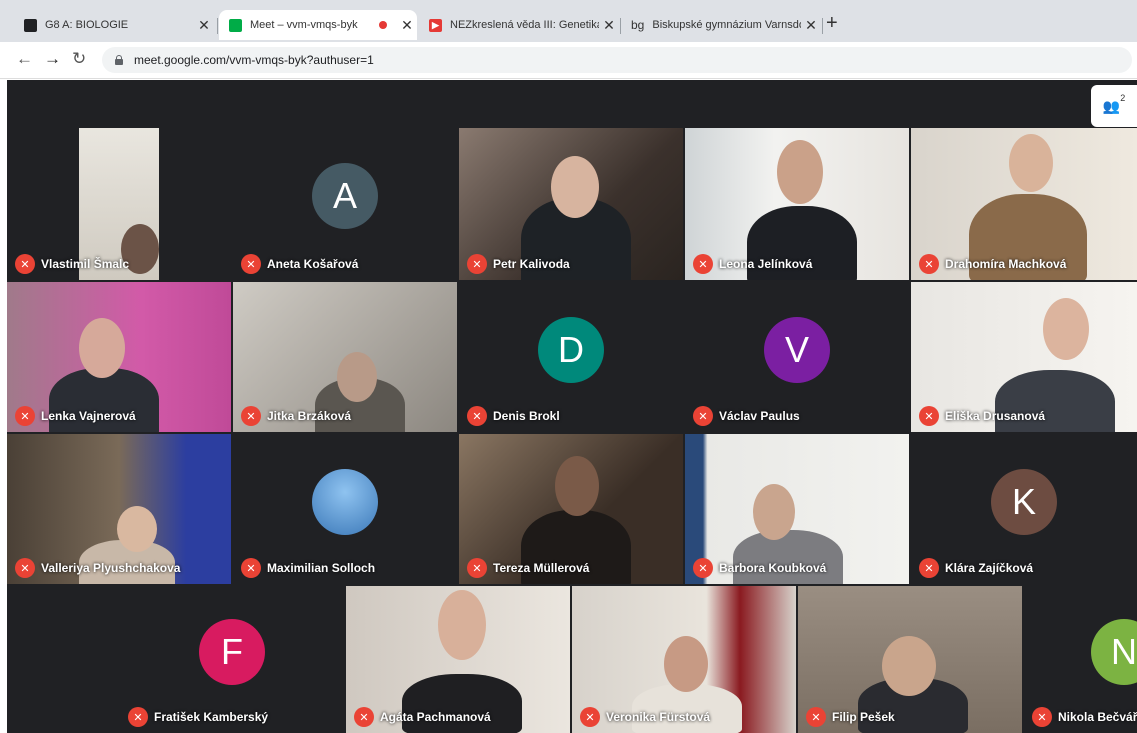  I want to click on participant-photo-avatar, so click(345, 501).